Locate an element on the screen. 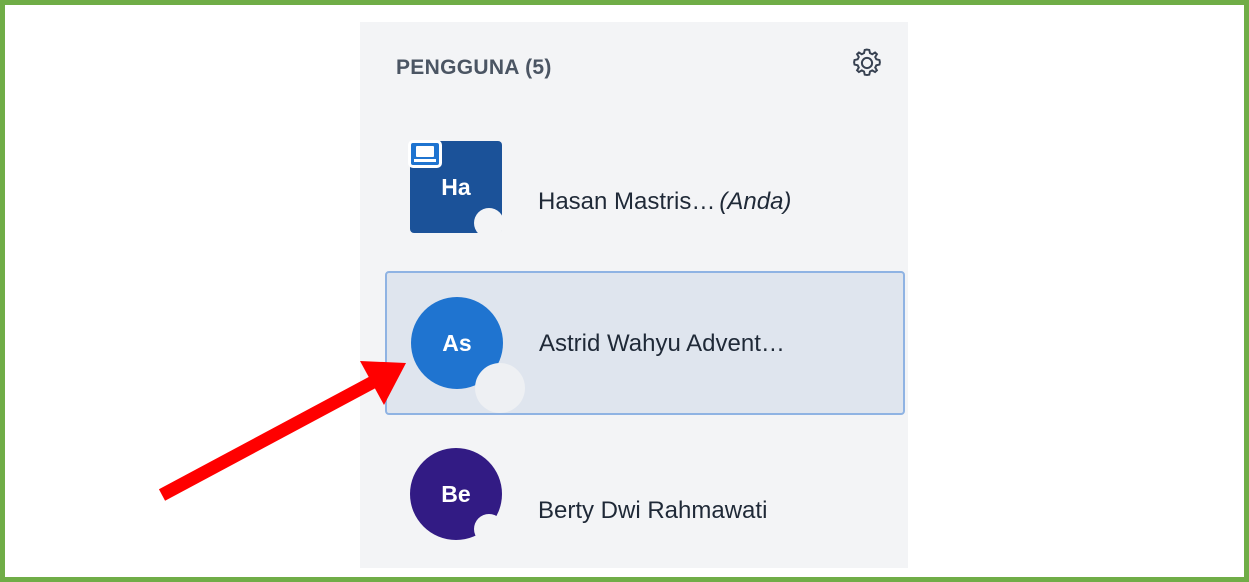 Image resolution: width=1249 pixels, height=582 pixels. avatar-initials: Be is located at coordinates (456, 493).